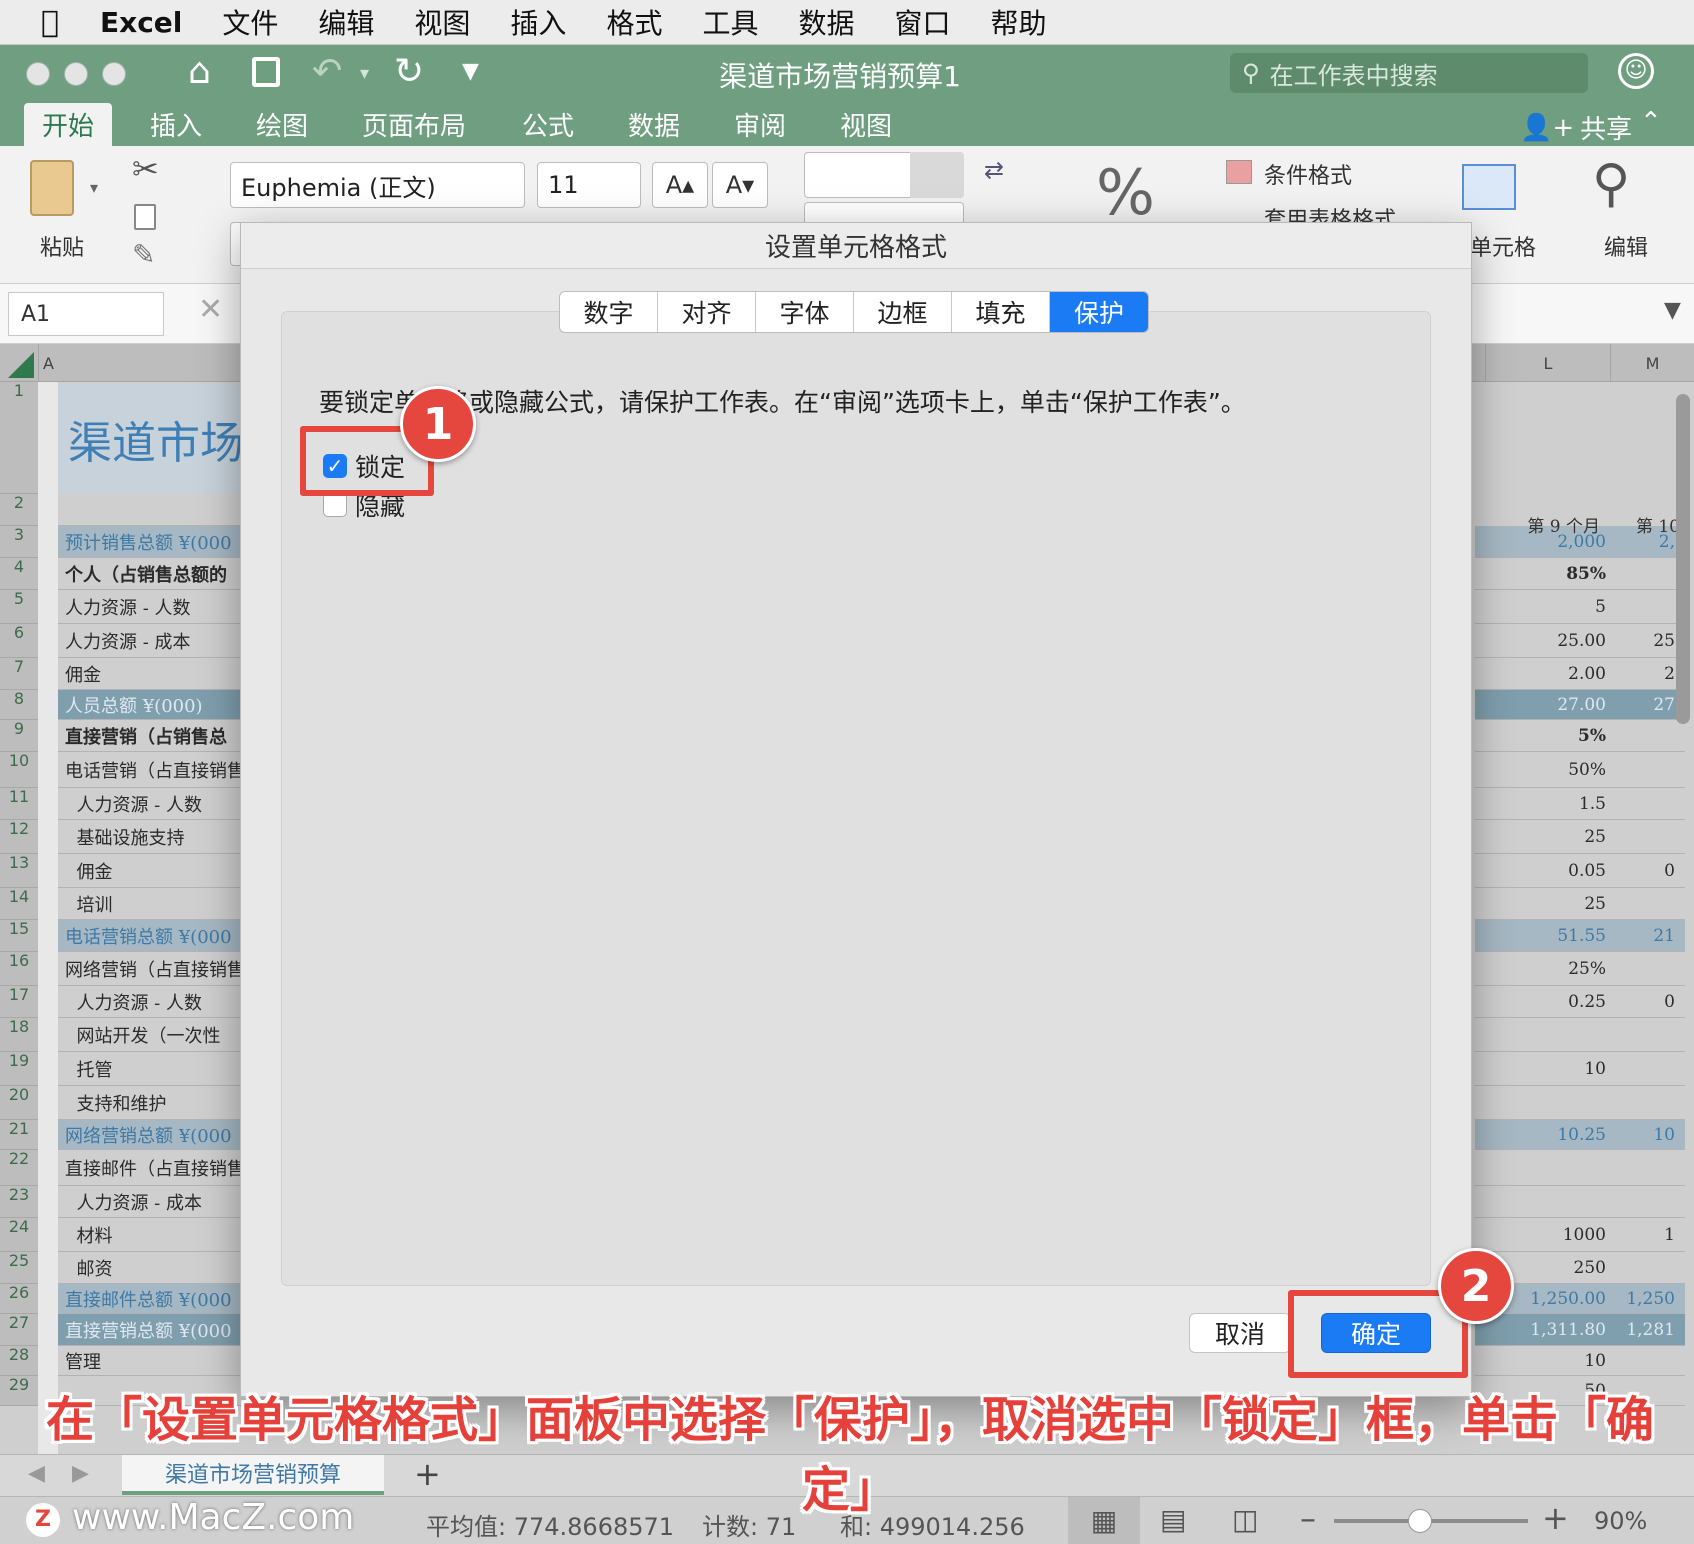 Image resolution: width=1694 pixels, height=1544 pixels. I want to click on cell-a: 直接邮件总额 ¥(000, so click(150, 1299).